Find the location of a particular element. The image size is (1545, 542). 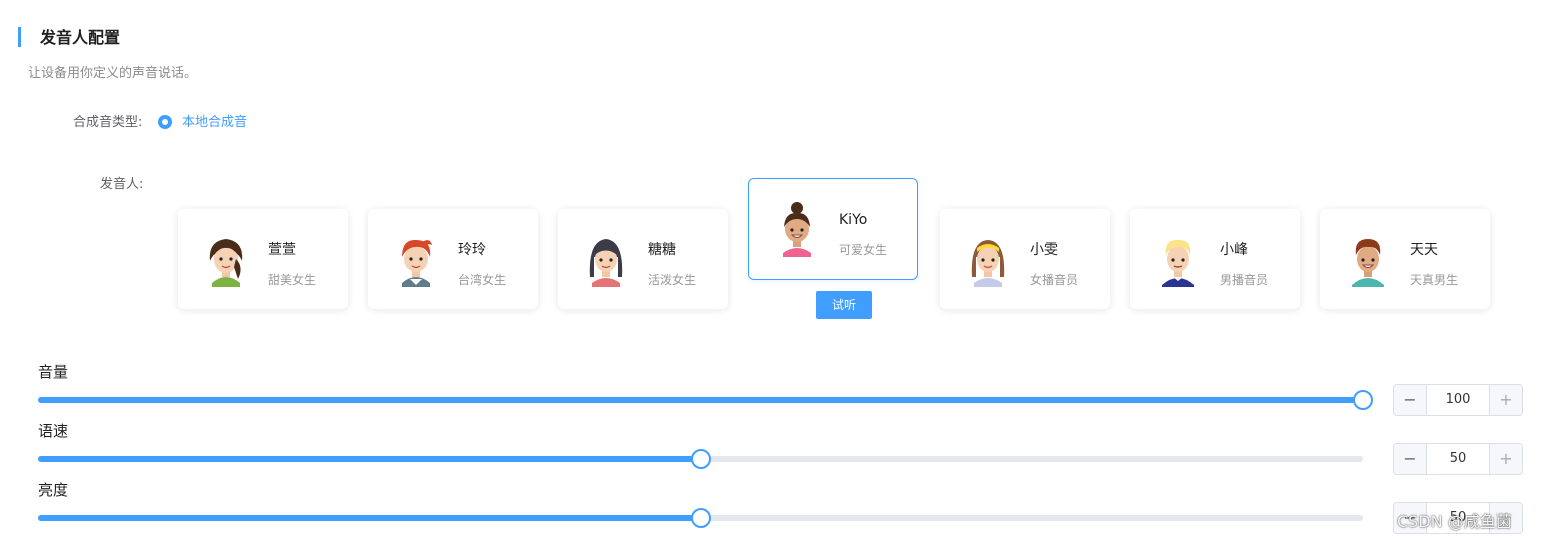

synth-type-radio is located at coordinates (165, 122).